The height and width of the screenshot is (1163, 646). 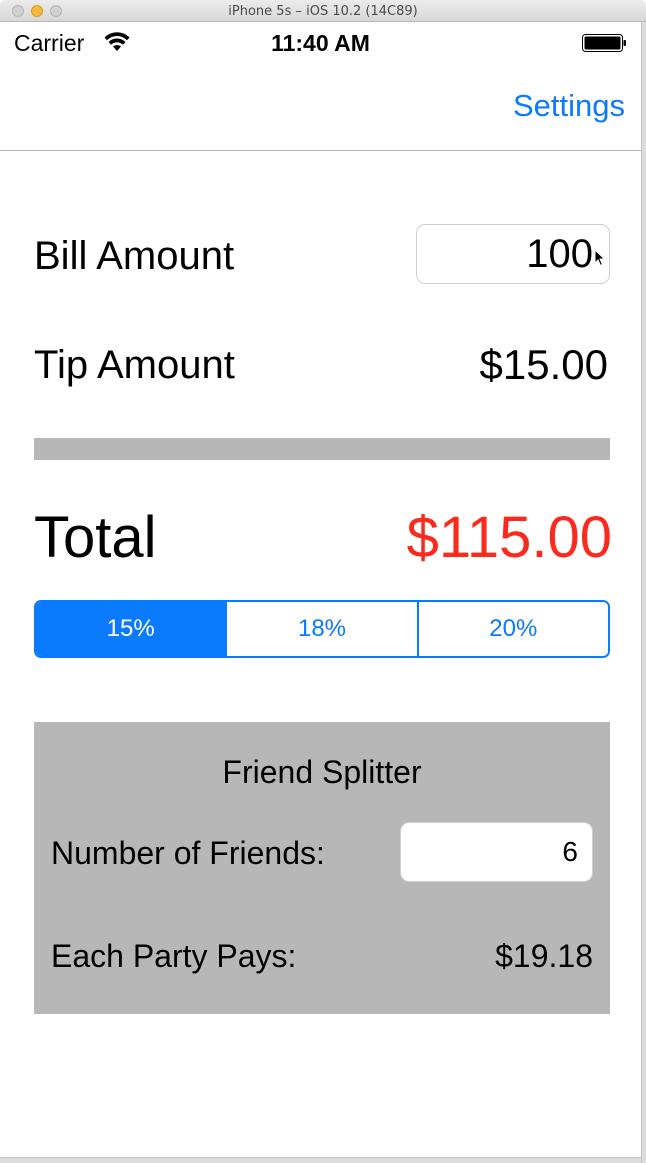 What do you see at coordinates (600, 258) in the screenshot?
I see `mouse-pointer-icon` at bounding box center [600, 258].